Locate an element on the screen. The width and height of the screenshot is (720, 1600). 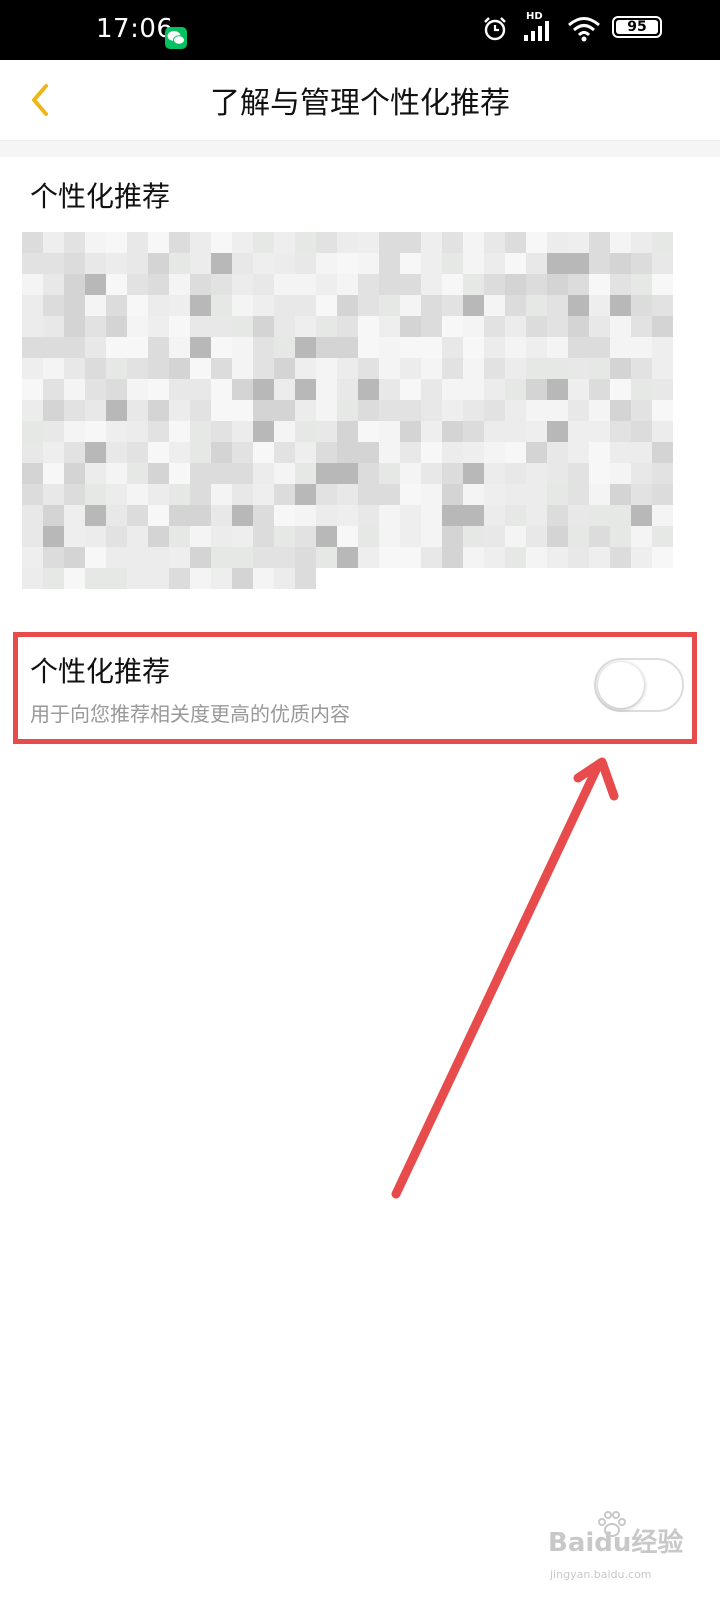
battery-icon: 95 is located at coordinates (637, 27).